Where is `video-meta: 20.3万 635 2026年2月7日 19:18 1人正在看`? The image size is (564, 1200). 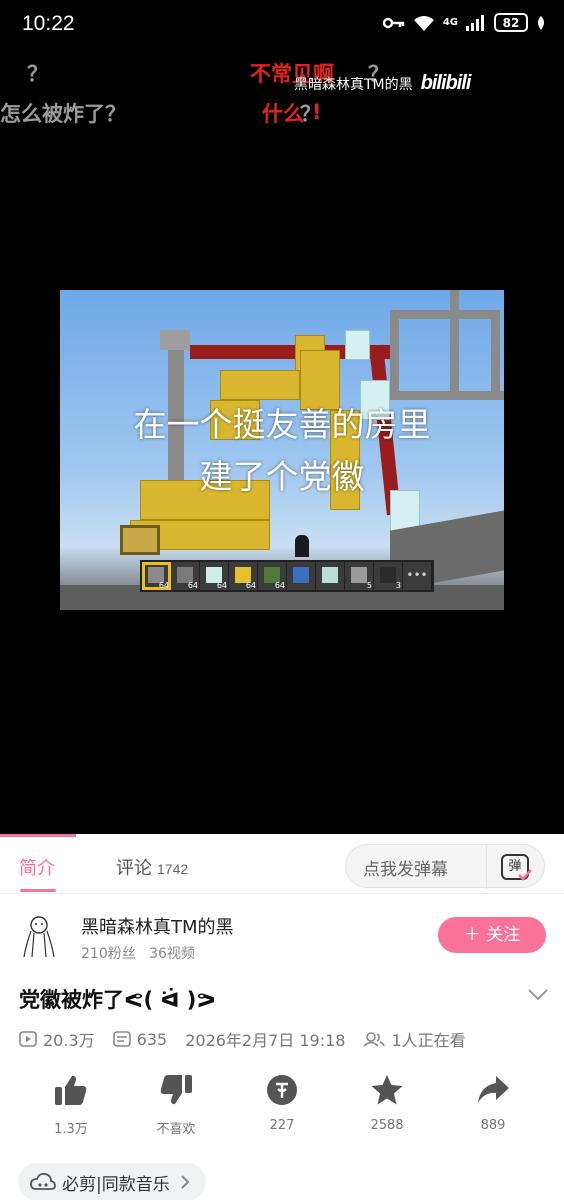 video-meta: 20.3万 635 2026年2月7日 19:18 1人正在看 is located at coordinates (242, 1039).